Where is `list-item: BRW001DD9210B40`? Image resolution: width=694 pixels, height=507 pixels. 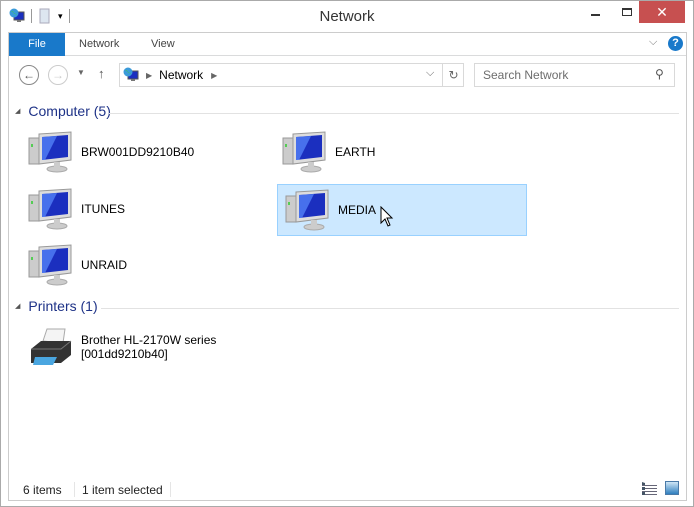 list-item: BRW001DD9210B40 is located at coordinates (146, 152).